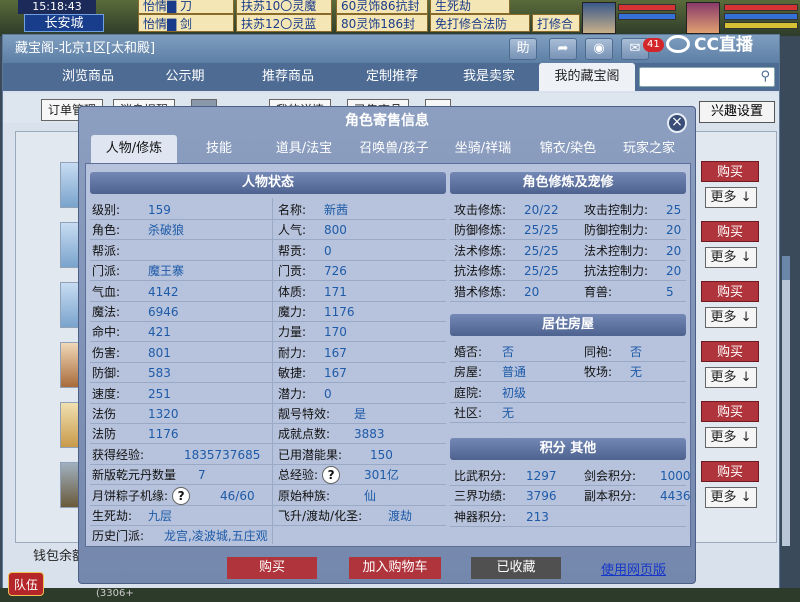 This screenshot has height=602, width=800. I want to click on tab-mounts: 坐骑/祥瑞, so click(483, 149).